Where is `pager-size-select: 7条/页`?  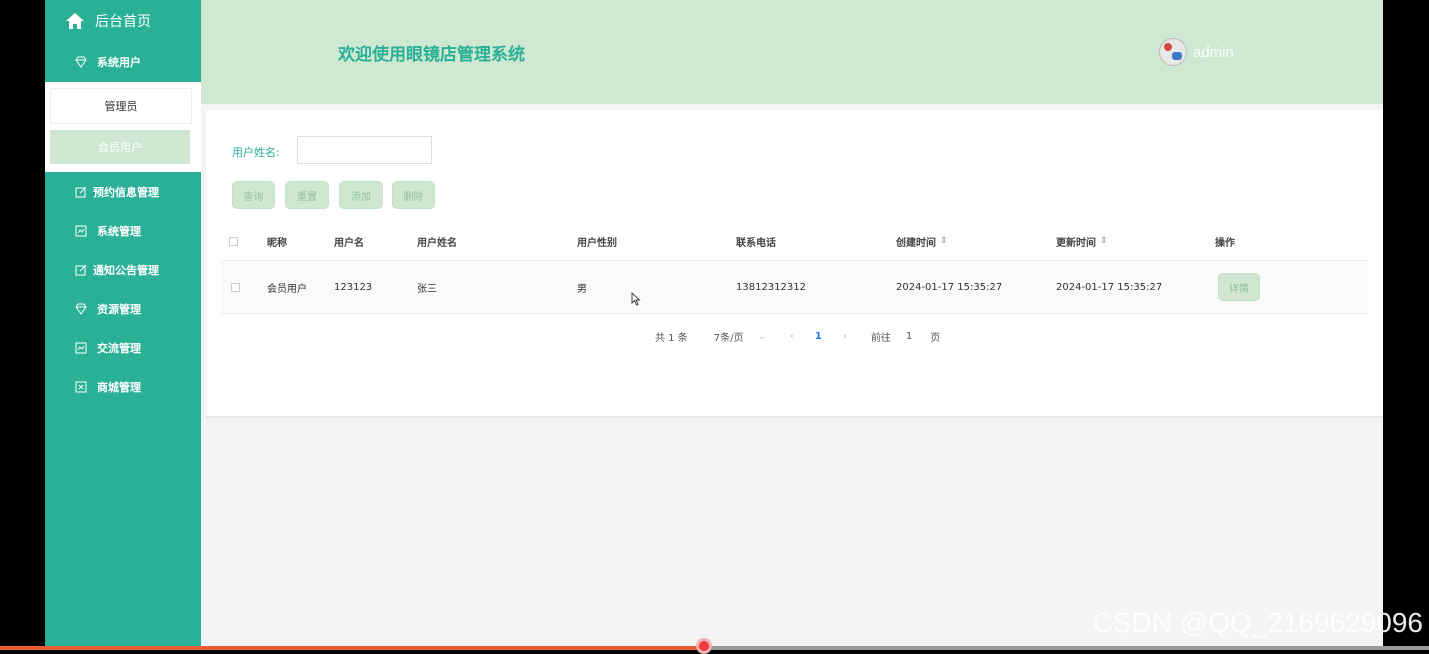 pager-size-select: 7条/页 is located at coordinates (729, 336).